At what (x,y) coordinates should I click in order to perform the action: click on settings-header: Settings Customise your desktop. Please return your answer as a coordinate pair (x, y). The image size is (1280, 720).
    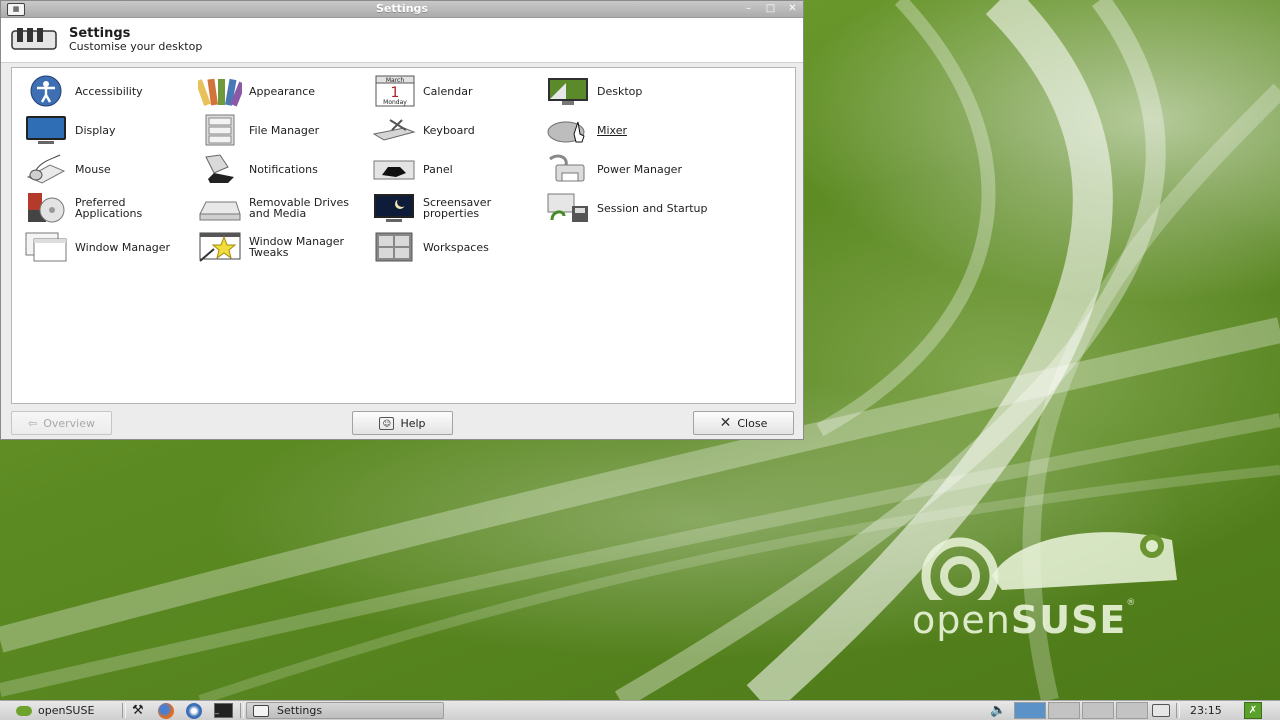
    Looking at the image, I should click on (402, 40).